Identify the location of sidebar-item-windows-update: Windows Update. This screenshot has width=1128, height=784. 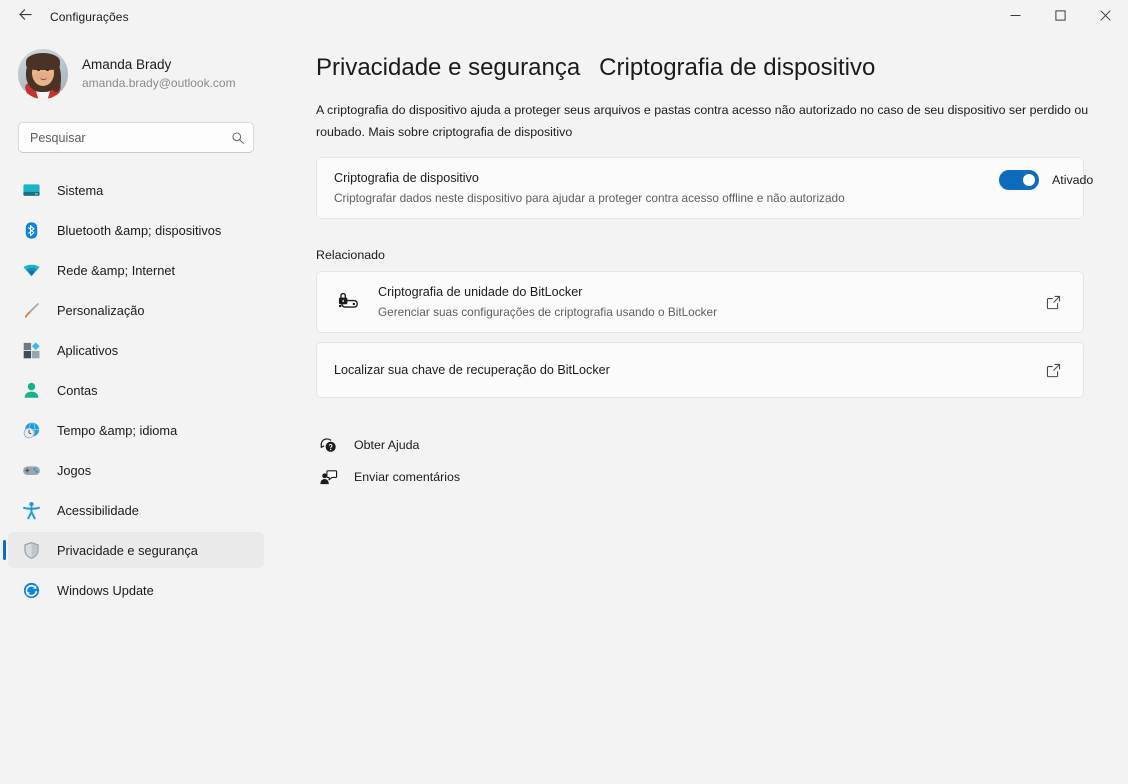
(136, 590).